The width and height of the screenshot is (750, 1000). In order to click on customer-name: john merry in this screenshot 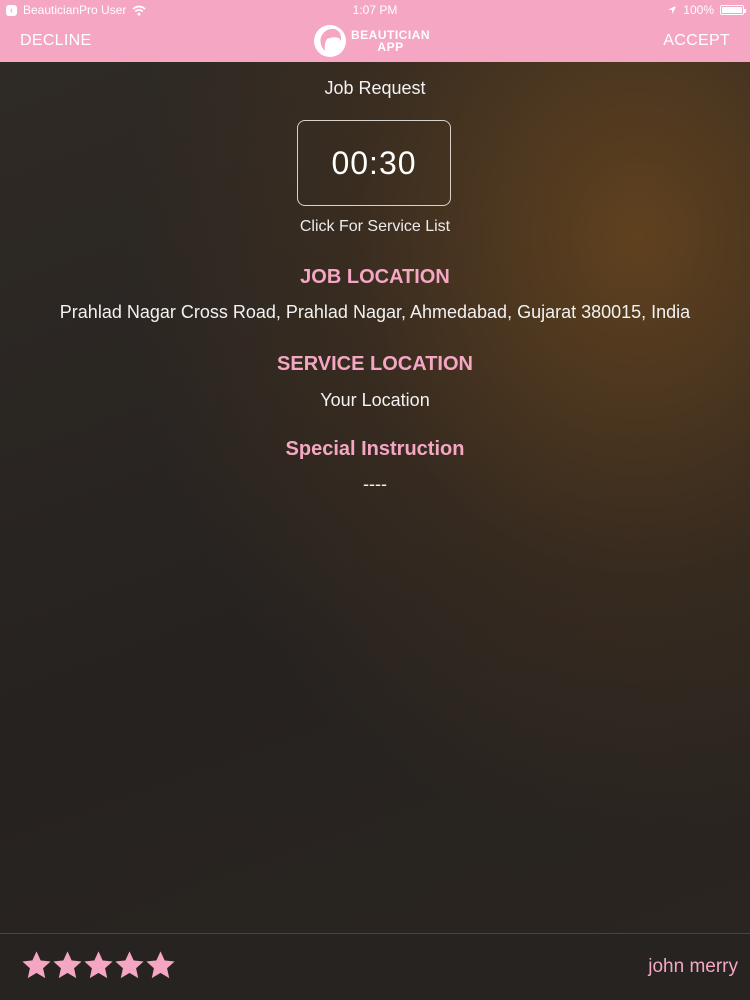, I will do `click(693, 966)`.